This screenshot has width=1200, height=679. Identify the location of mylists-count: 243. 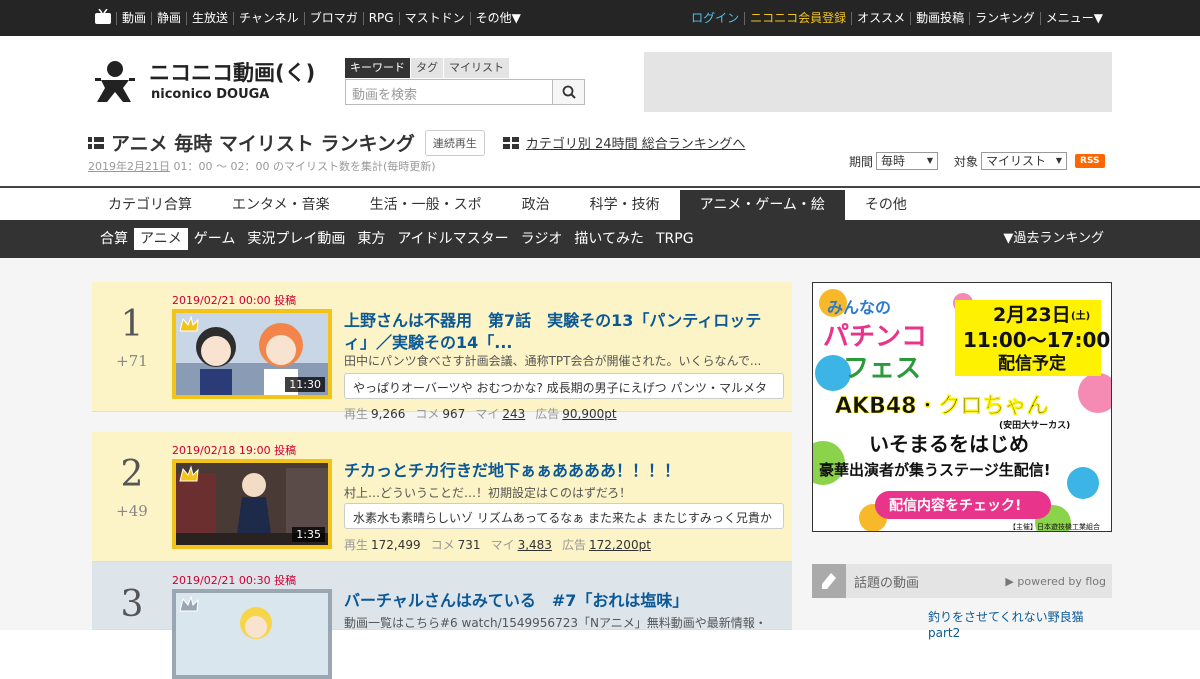
(513, 414).